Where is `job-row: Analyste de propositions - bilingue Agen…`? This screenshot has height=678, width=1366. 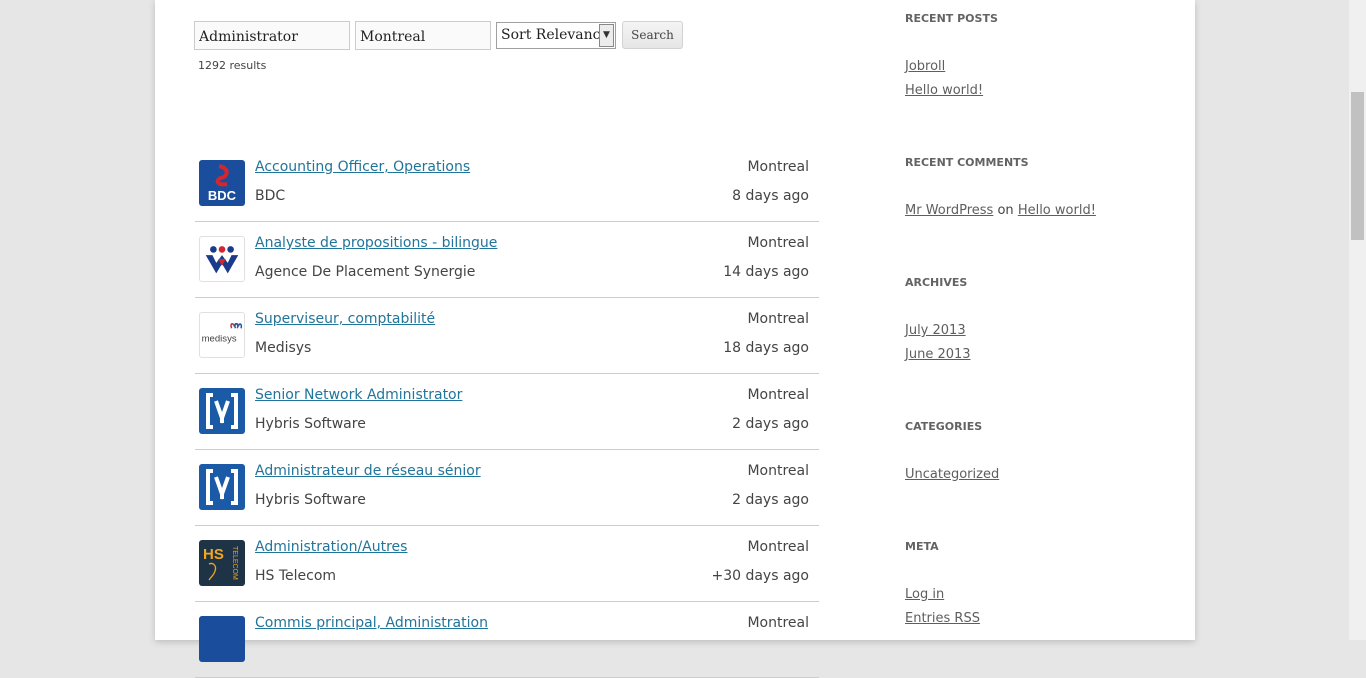 job-row: Analyste de propositions - bilingue Agen… is located at coordinates (507, 260).